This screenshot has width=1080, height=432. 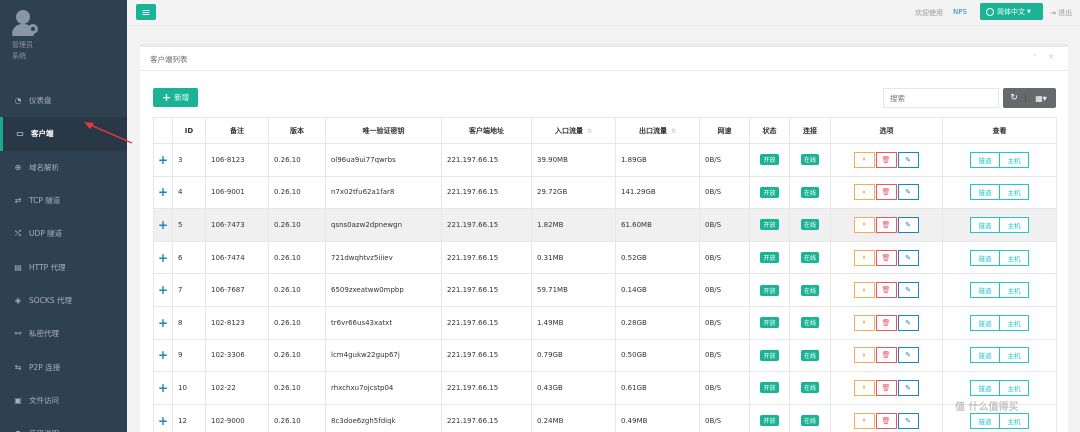 I want to click on cell-connection: 在线, so click(x=810, y=388).